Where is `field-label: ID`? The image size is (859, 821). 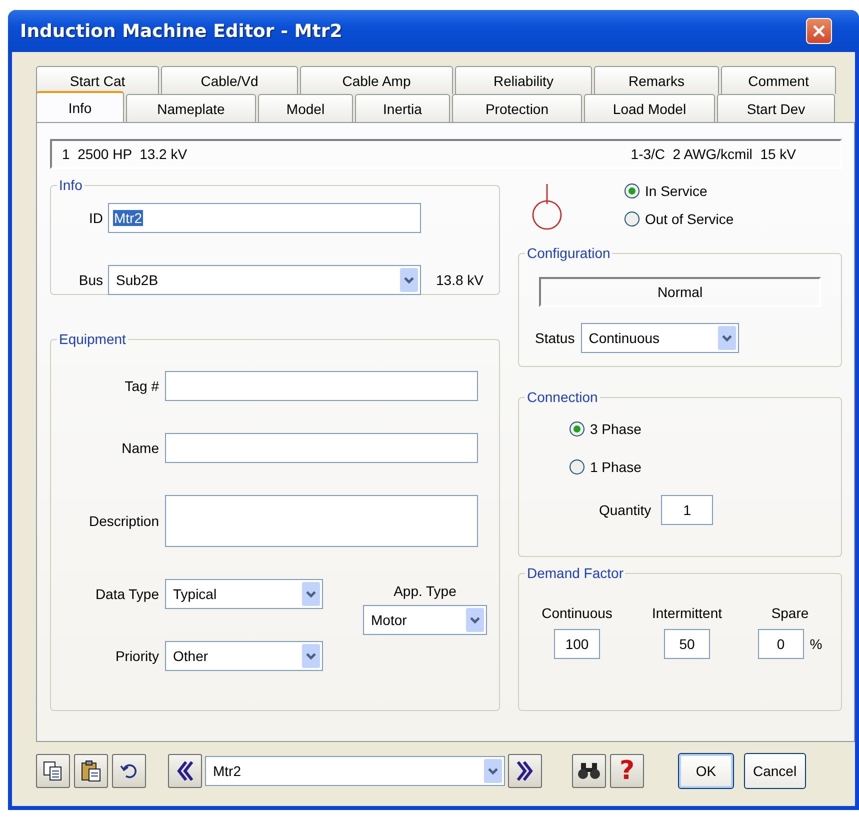 field-label: ID is located at coordinates (95, 218).